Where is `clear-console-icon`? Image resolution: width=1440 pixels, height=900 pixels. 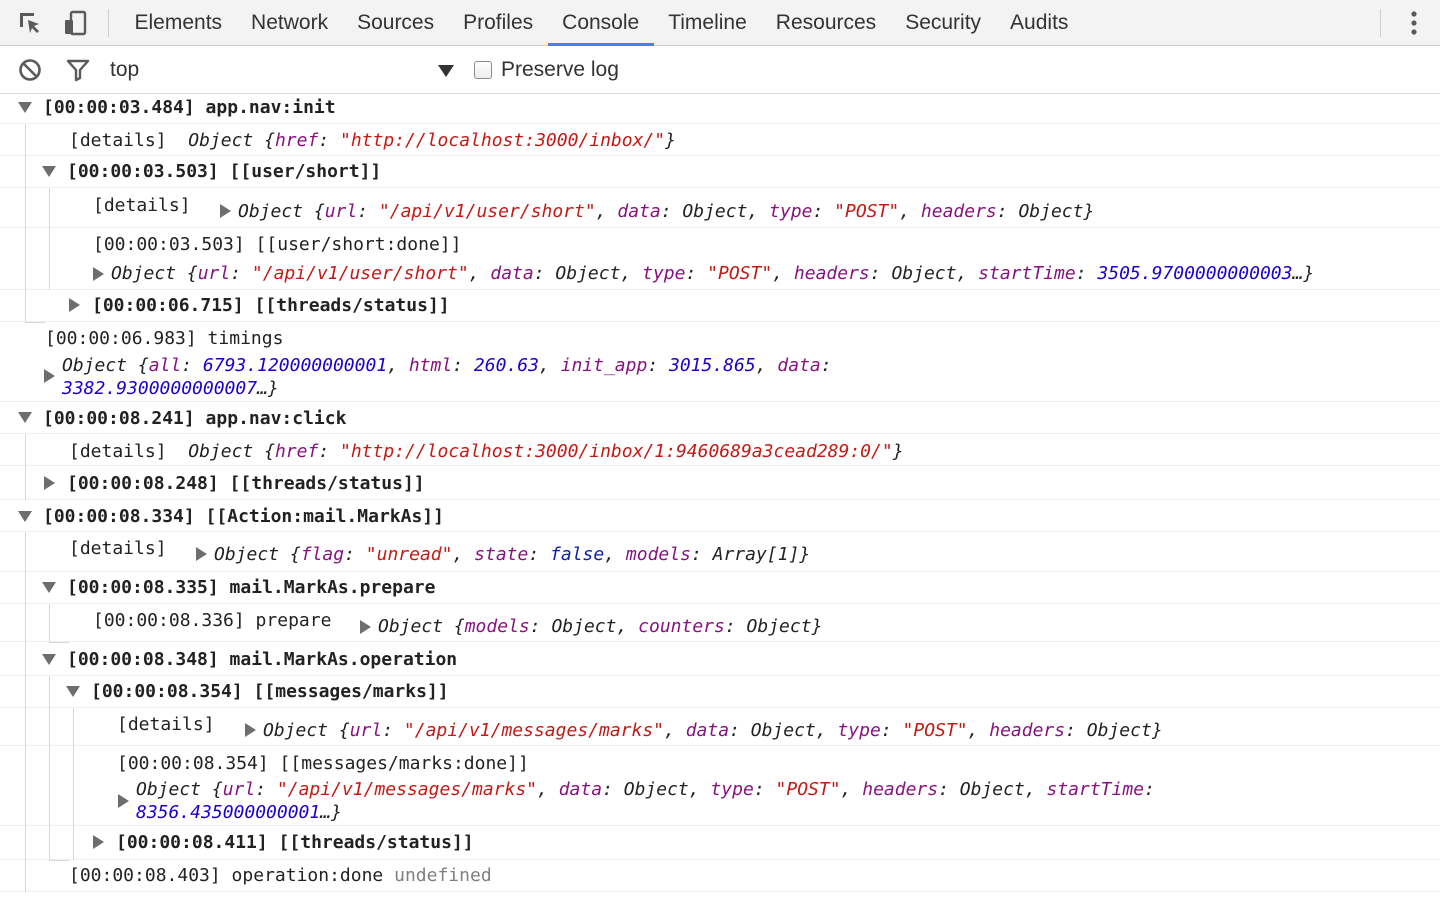
clear-console-icon is located at coordinates (30, 70).